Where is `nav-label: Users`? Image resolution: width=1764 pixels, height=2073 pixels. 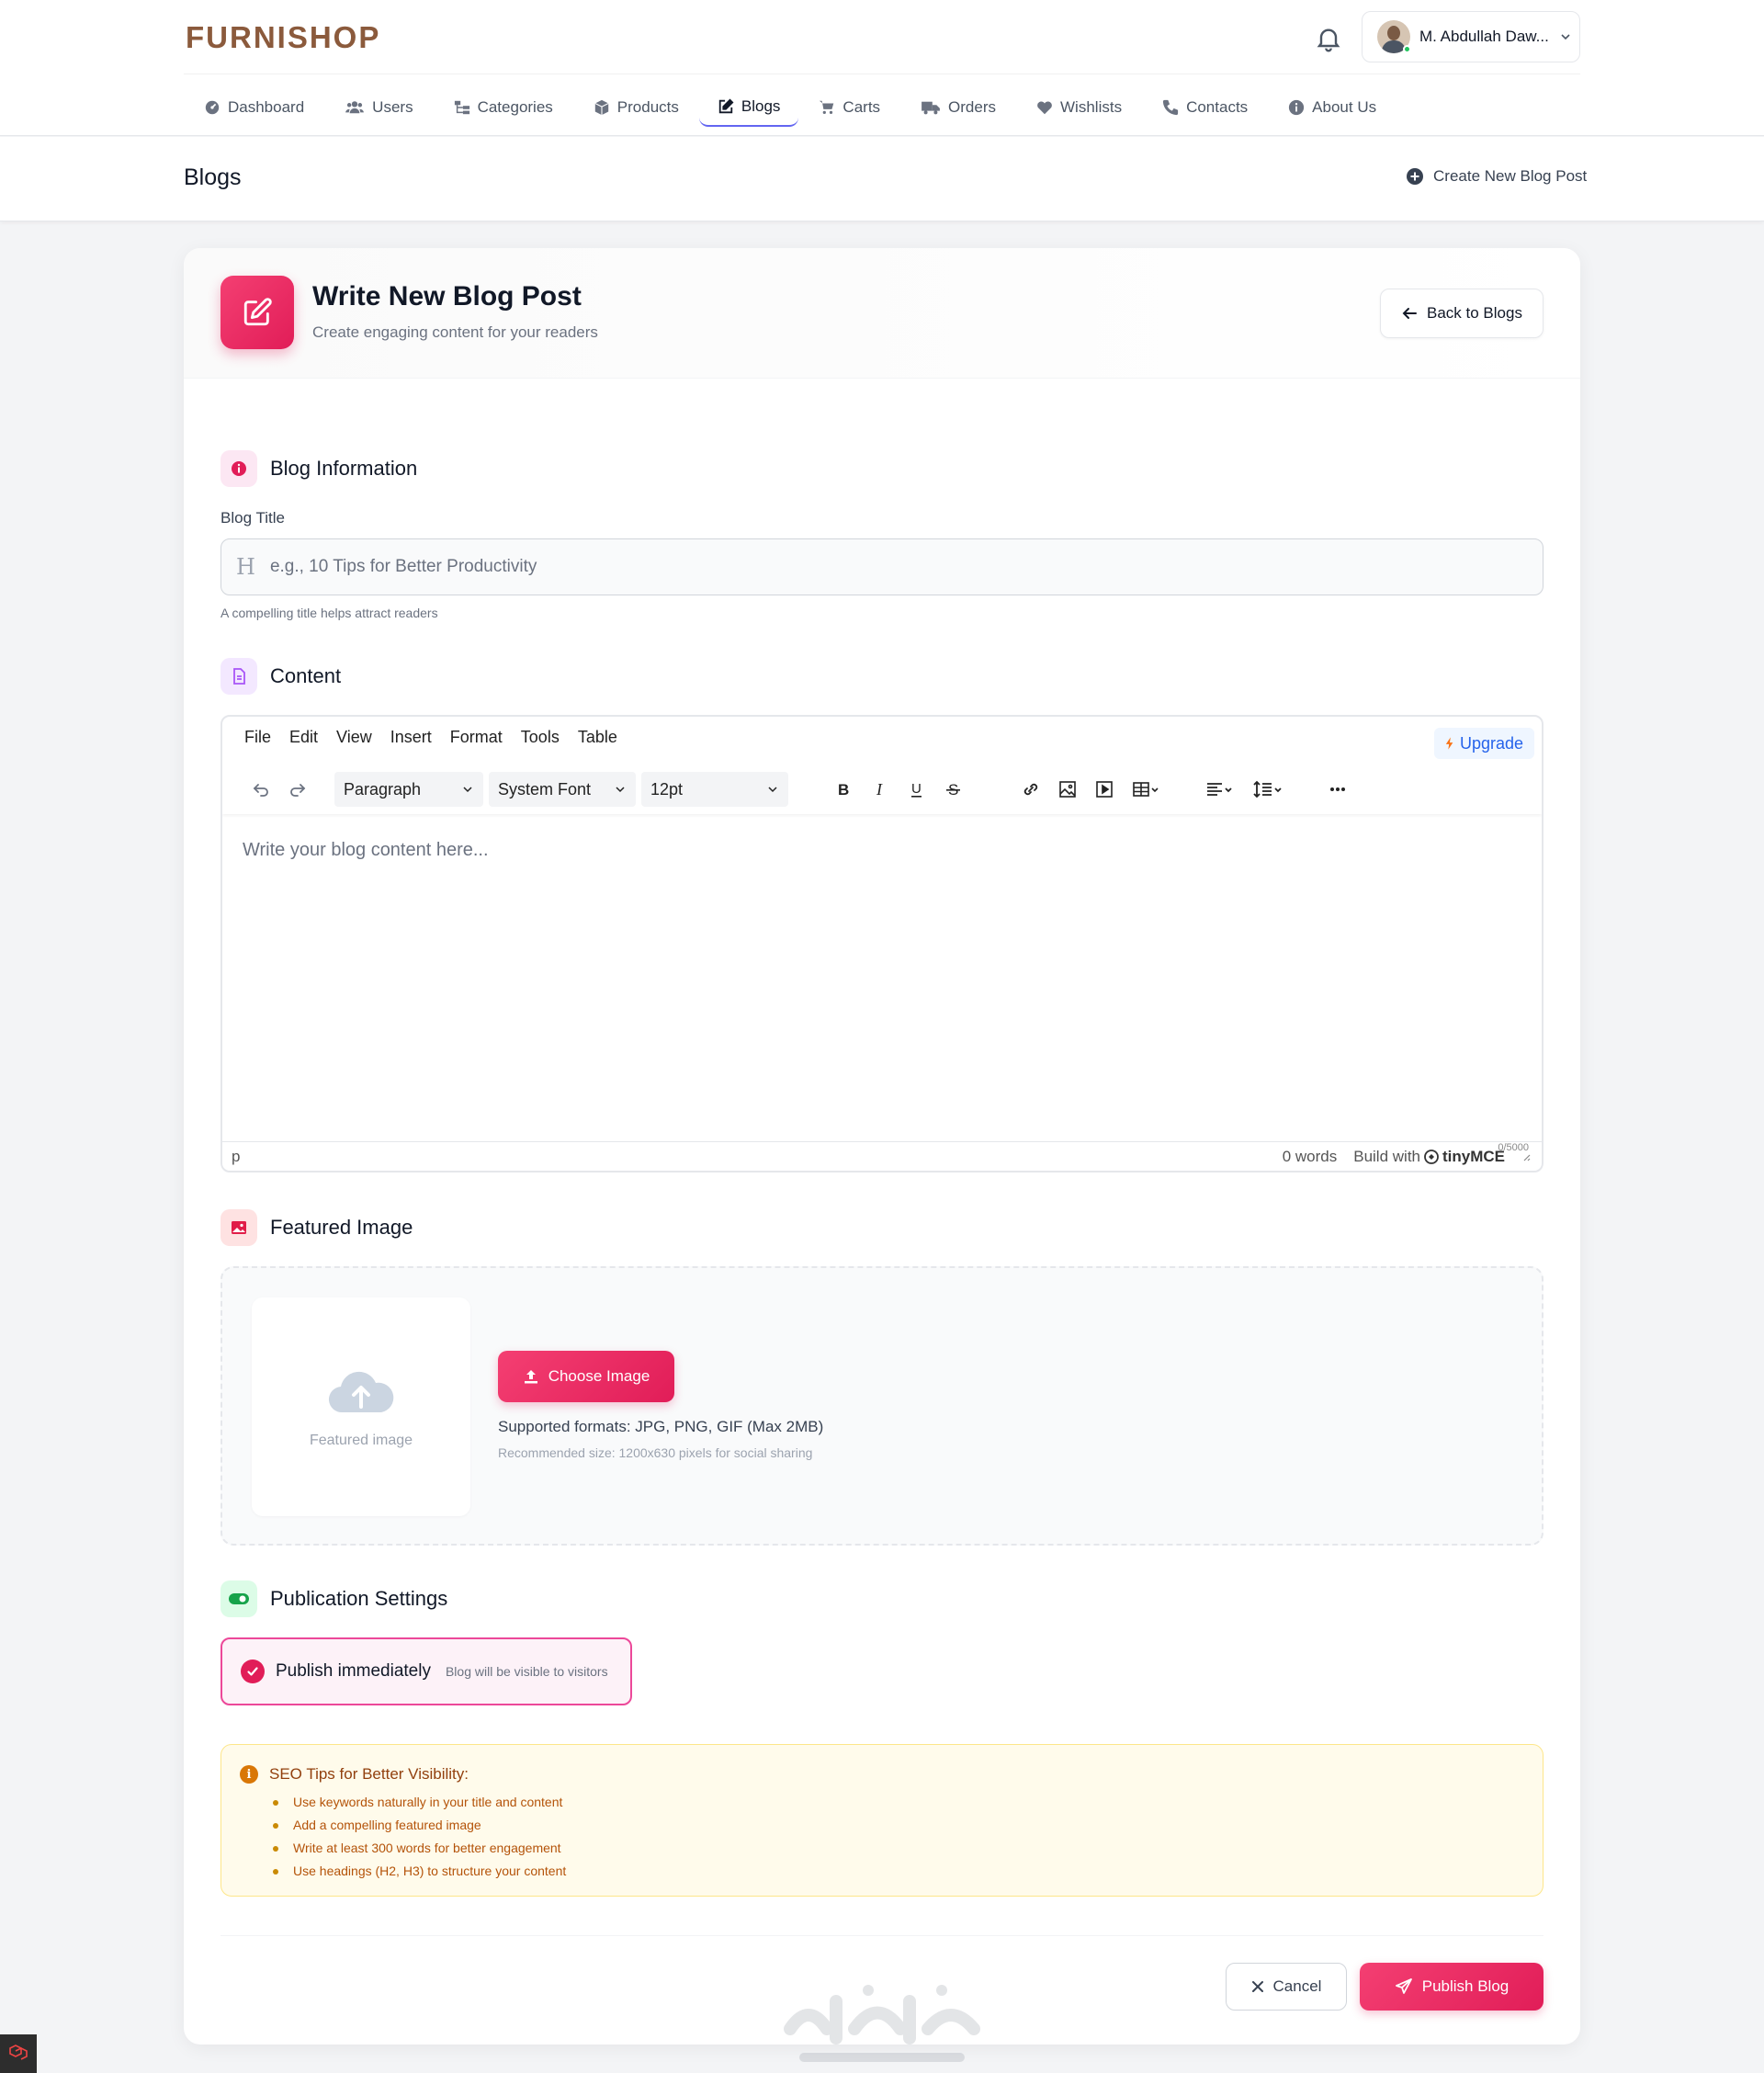
nav-label: Users is located at coordinates (393, 107).